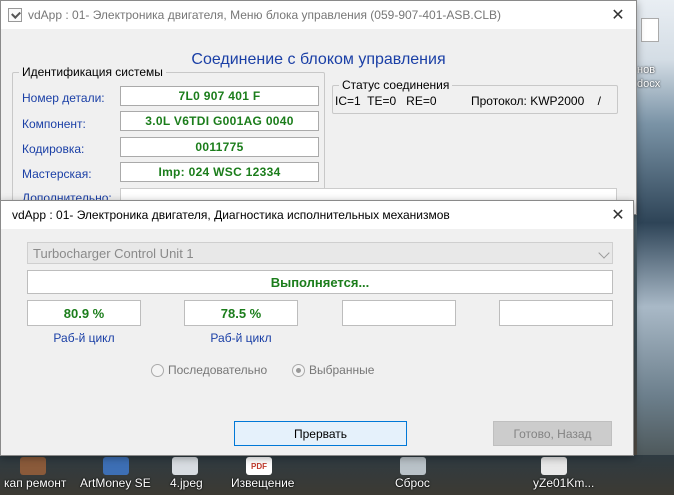 Image resolution: width=674 pixels, height=495 pixels. I want to click on radio-sequential-label: Последовательно, so click(218, 370).